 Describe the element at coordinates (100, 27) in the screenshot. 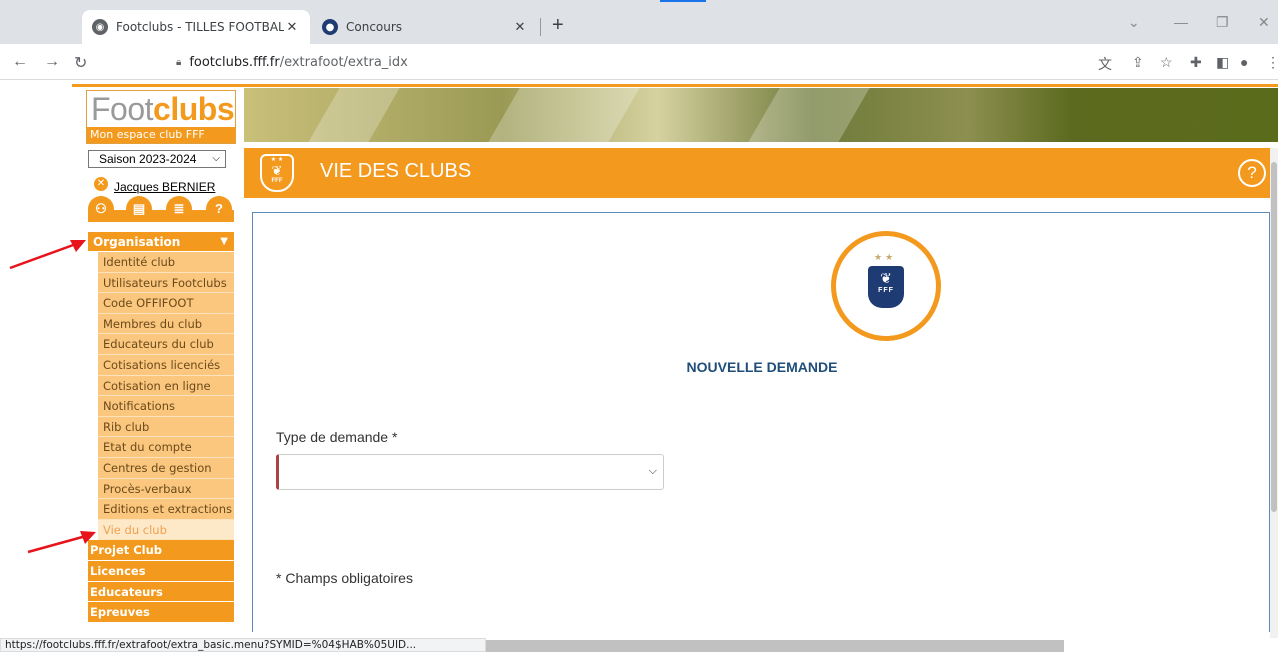

I see `globe-icon: ◉` at that location.